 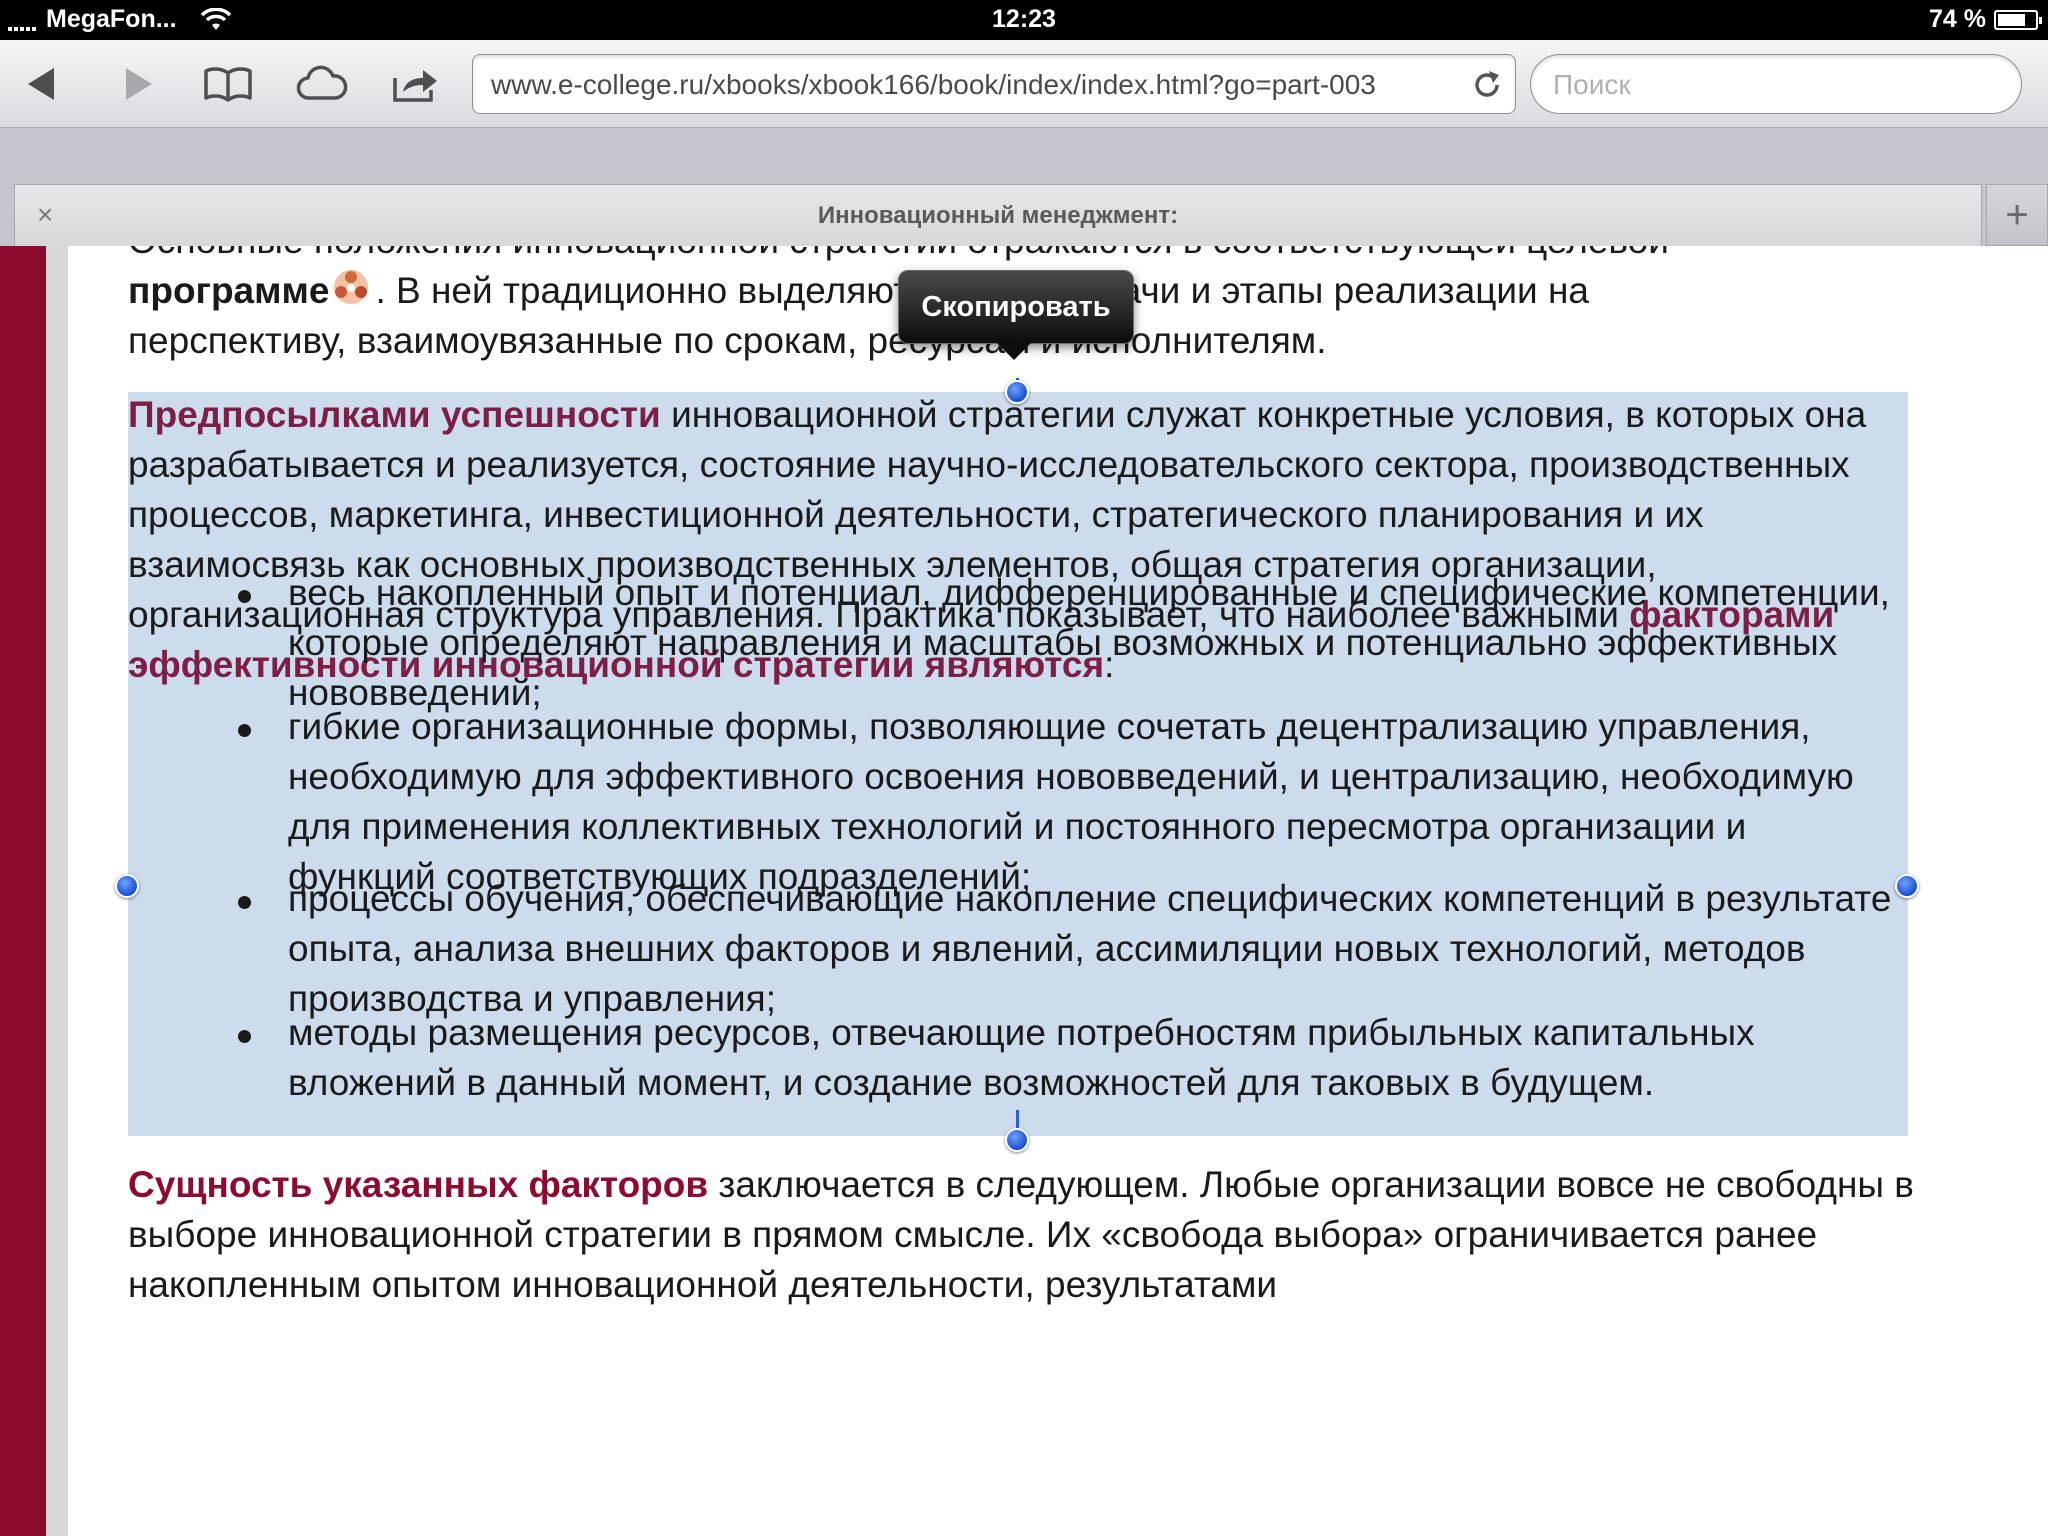 I want to click on search-placeholder: Поиск, so click(x=1592, y=84).